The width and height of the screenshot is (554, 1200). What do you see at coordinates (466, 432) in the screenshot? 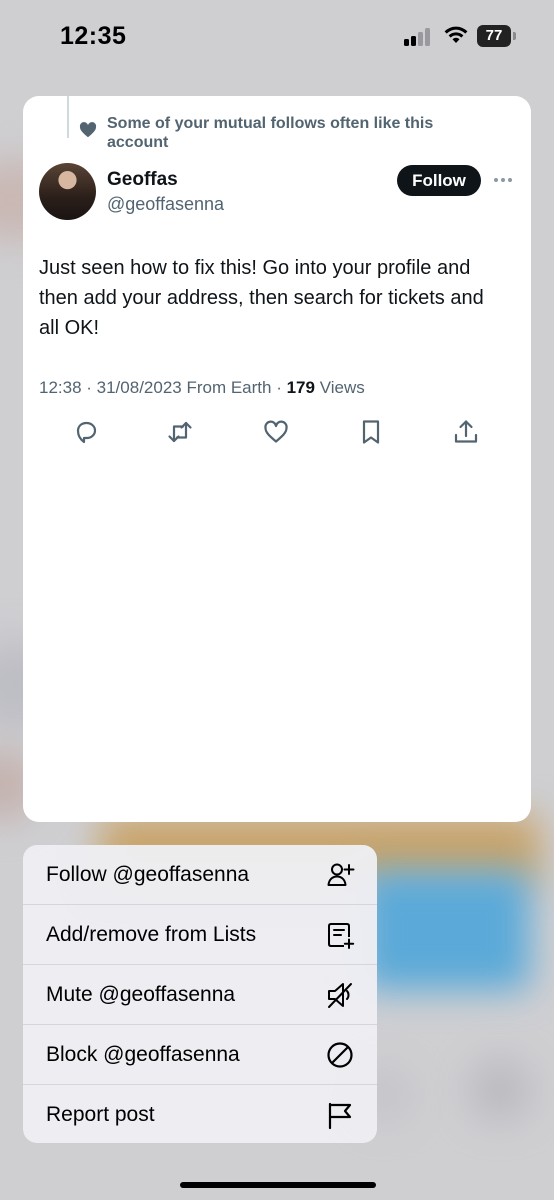
I see `share-icon` at bounding box center [466, 432].